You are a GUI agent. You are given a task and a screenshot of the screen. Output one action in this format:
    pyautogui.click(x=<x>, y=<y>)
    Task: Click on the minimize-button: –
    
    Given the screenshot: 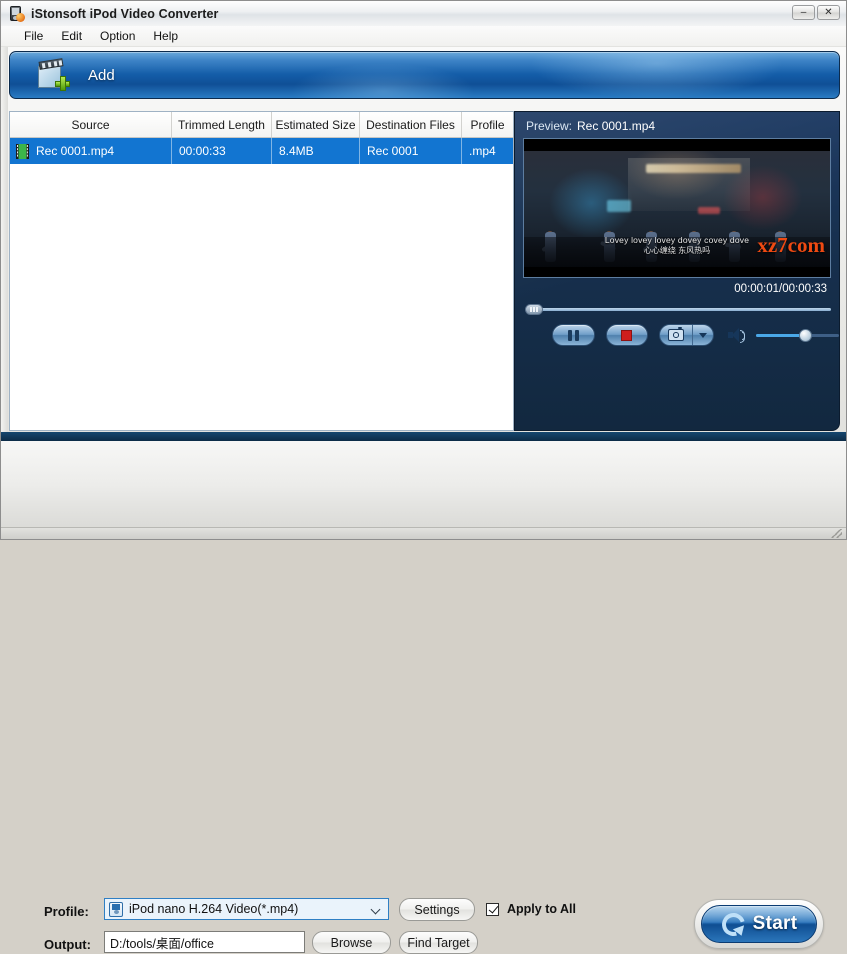 What is the action you would take?
    pyautogui.click(x=803, y=12)
    